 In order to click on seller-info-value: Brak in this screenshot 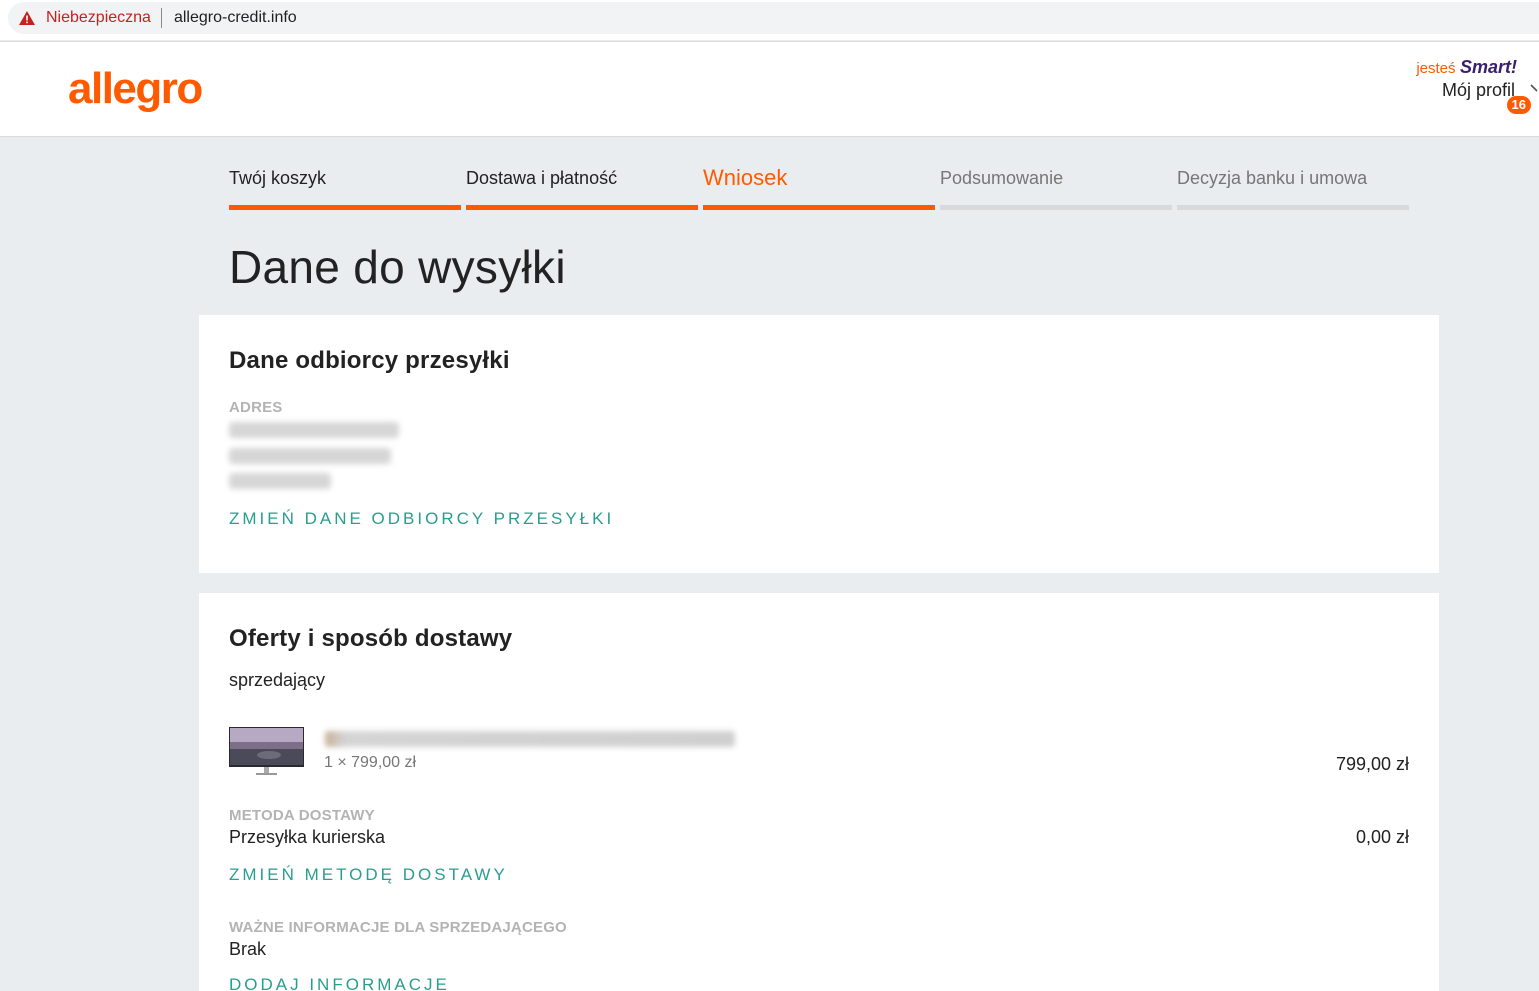, I will do `click(248, 949)`.